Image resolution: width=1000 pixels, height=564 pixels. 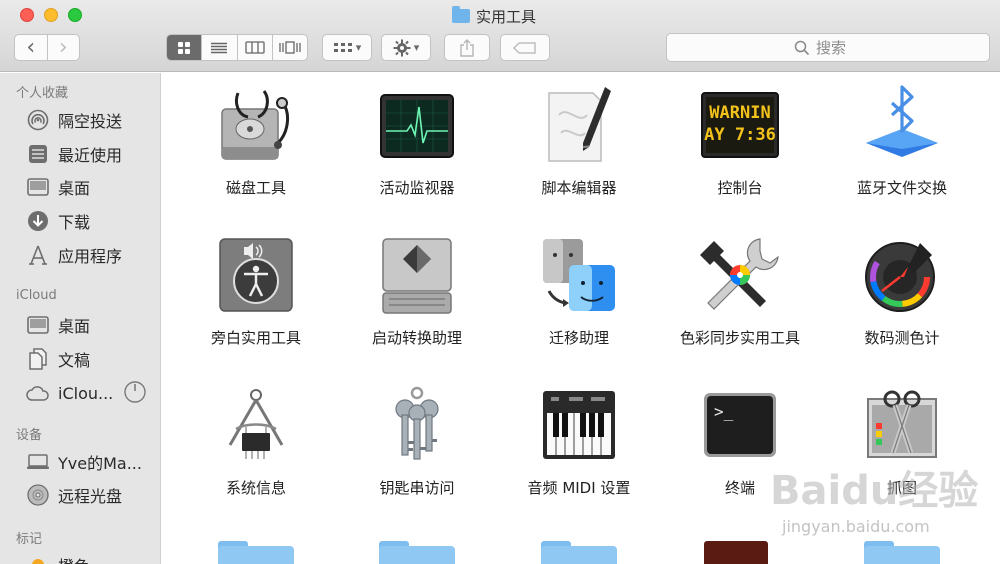 I want to click on app-bluetooth-file-exchange: 蓝牙文件交换, so click(x=902, y=141).